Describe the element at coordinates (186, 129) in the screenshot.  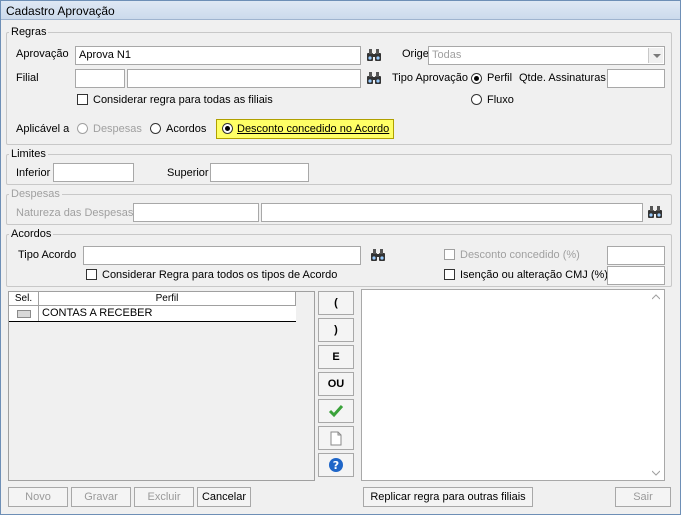
I see `acordos-radio-label: Acordos` at that location.